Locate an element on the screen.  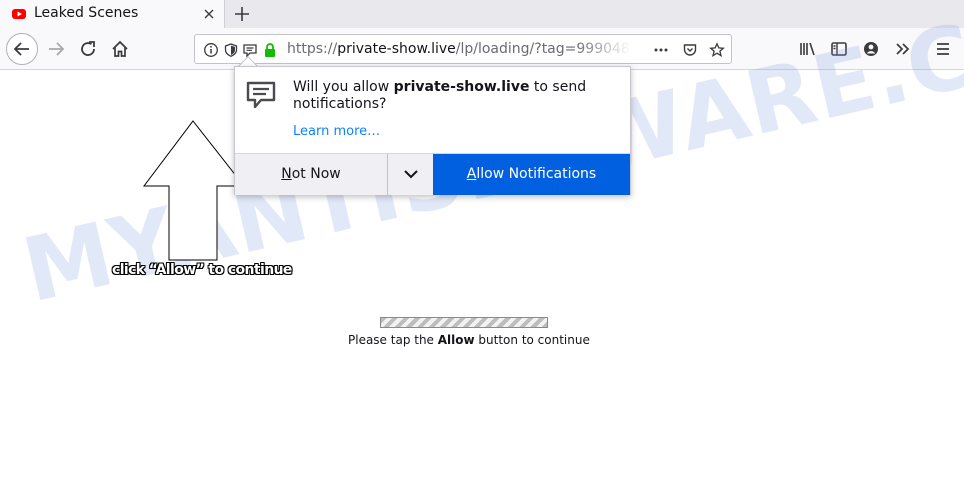
notification-message-icon is located at coordinates (261, 95).